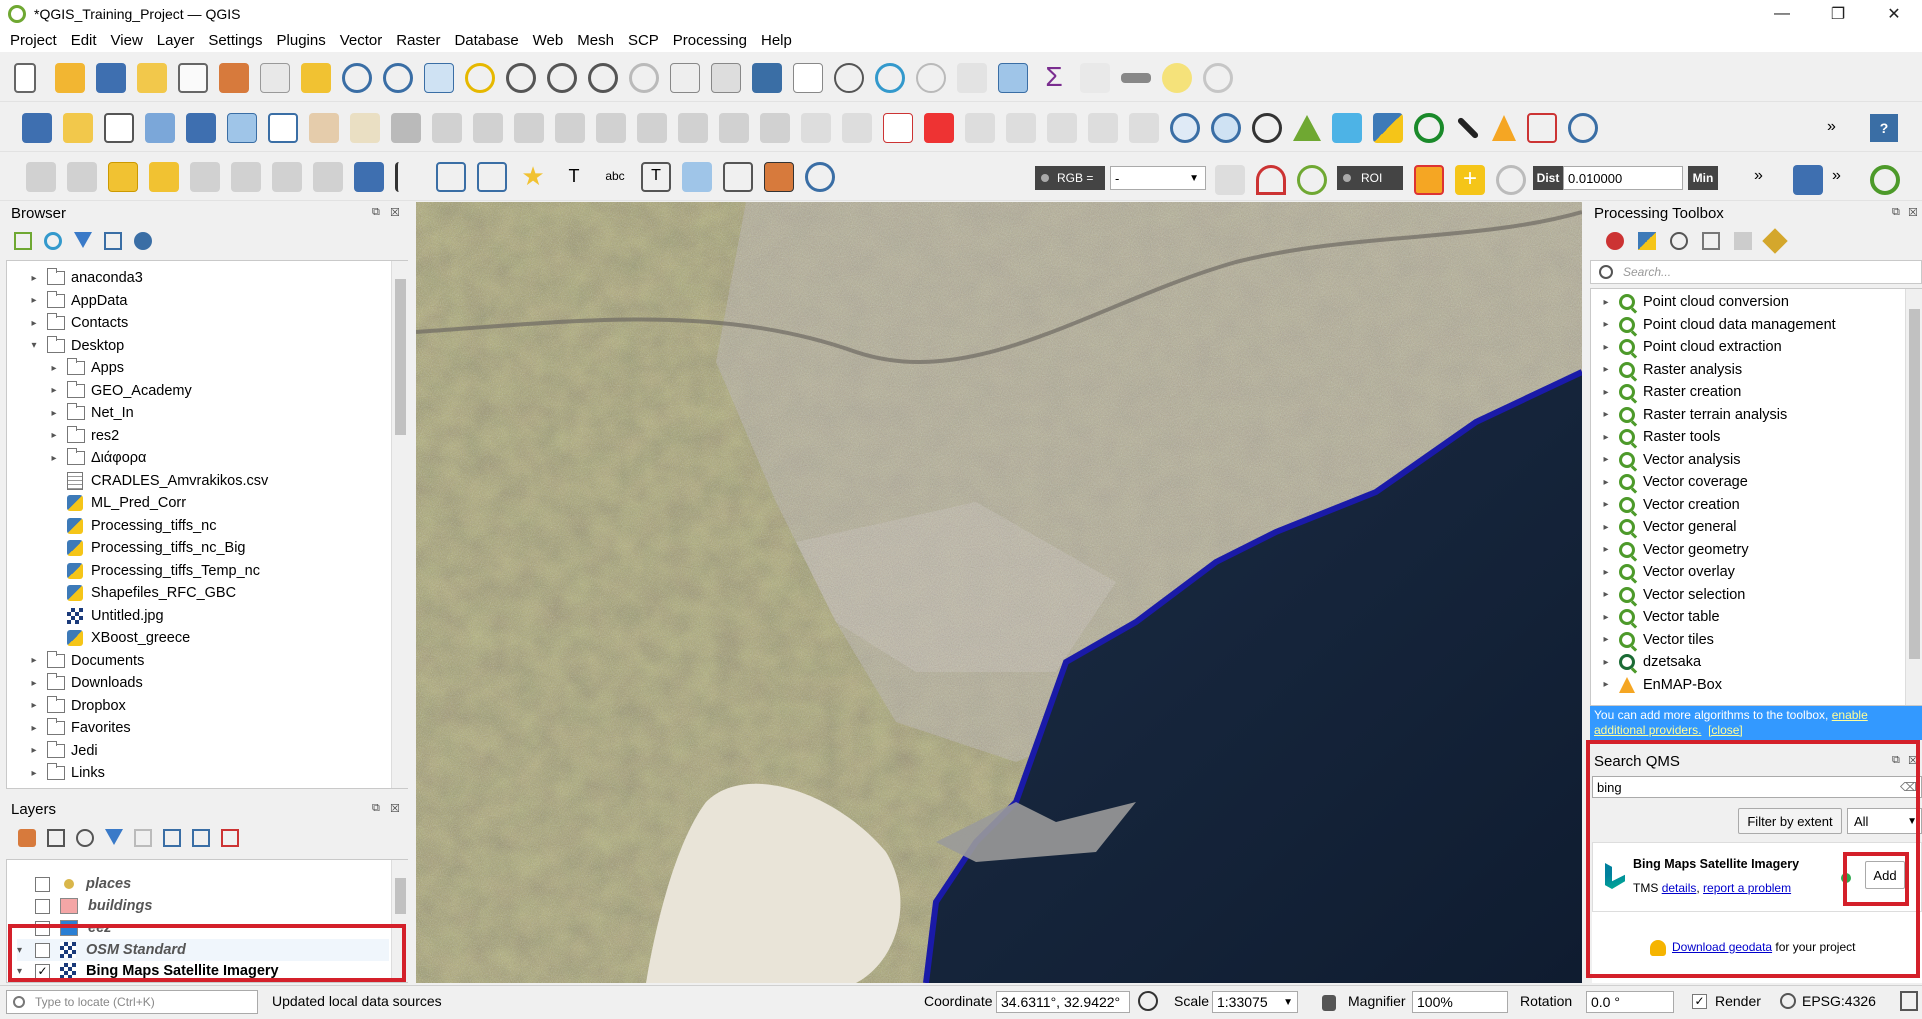 The width and height of the screenshot is (1922, 1019). I want to click on models-icon, so click(1615, 241).